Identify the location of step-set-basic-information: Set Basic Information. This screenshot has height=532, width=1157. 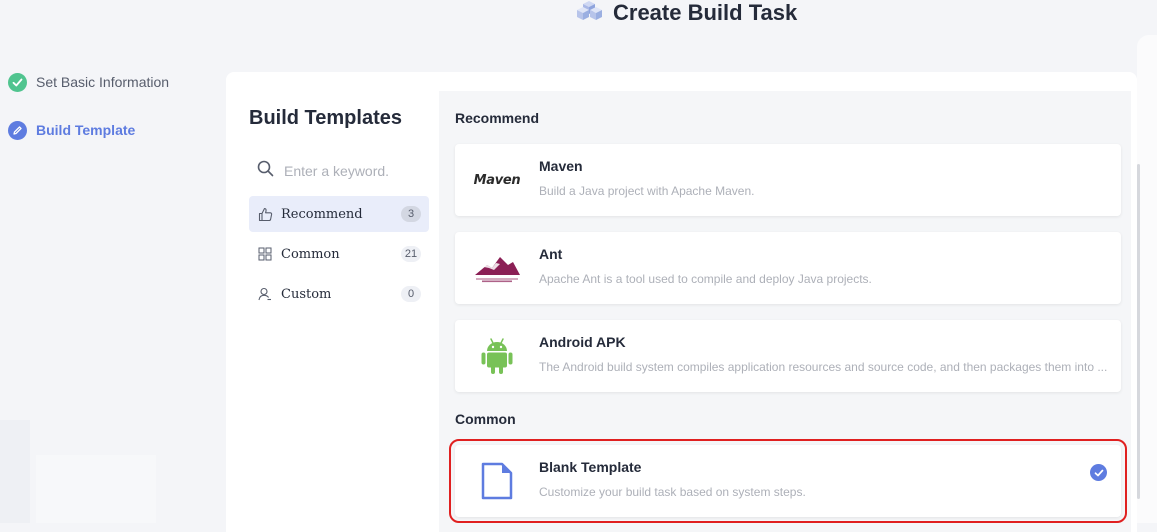
(88, 82).